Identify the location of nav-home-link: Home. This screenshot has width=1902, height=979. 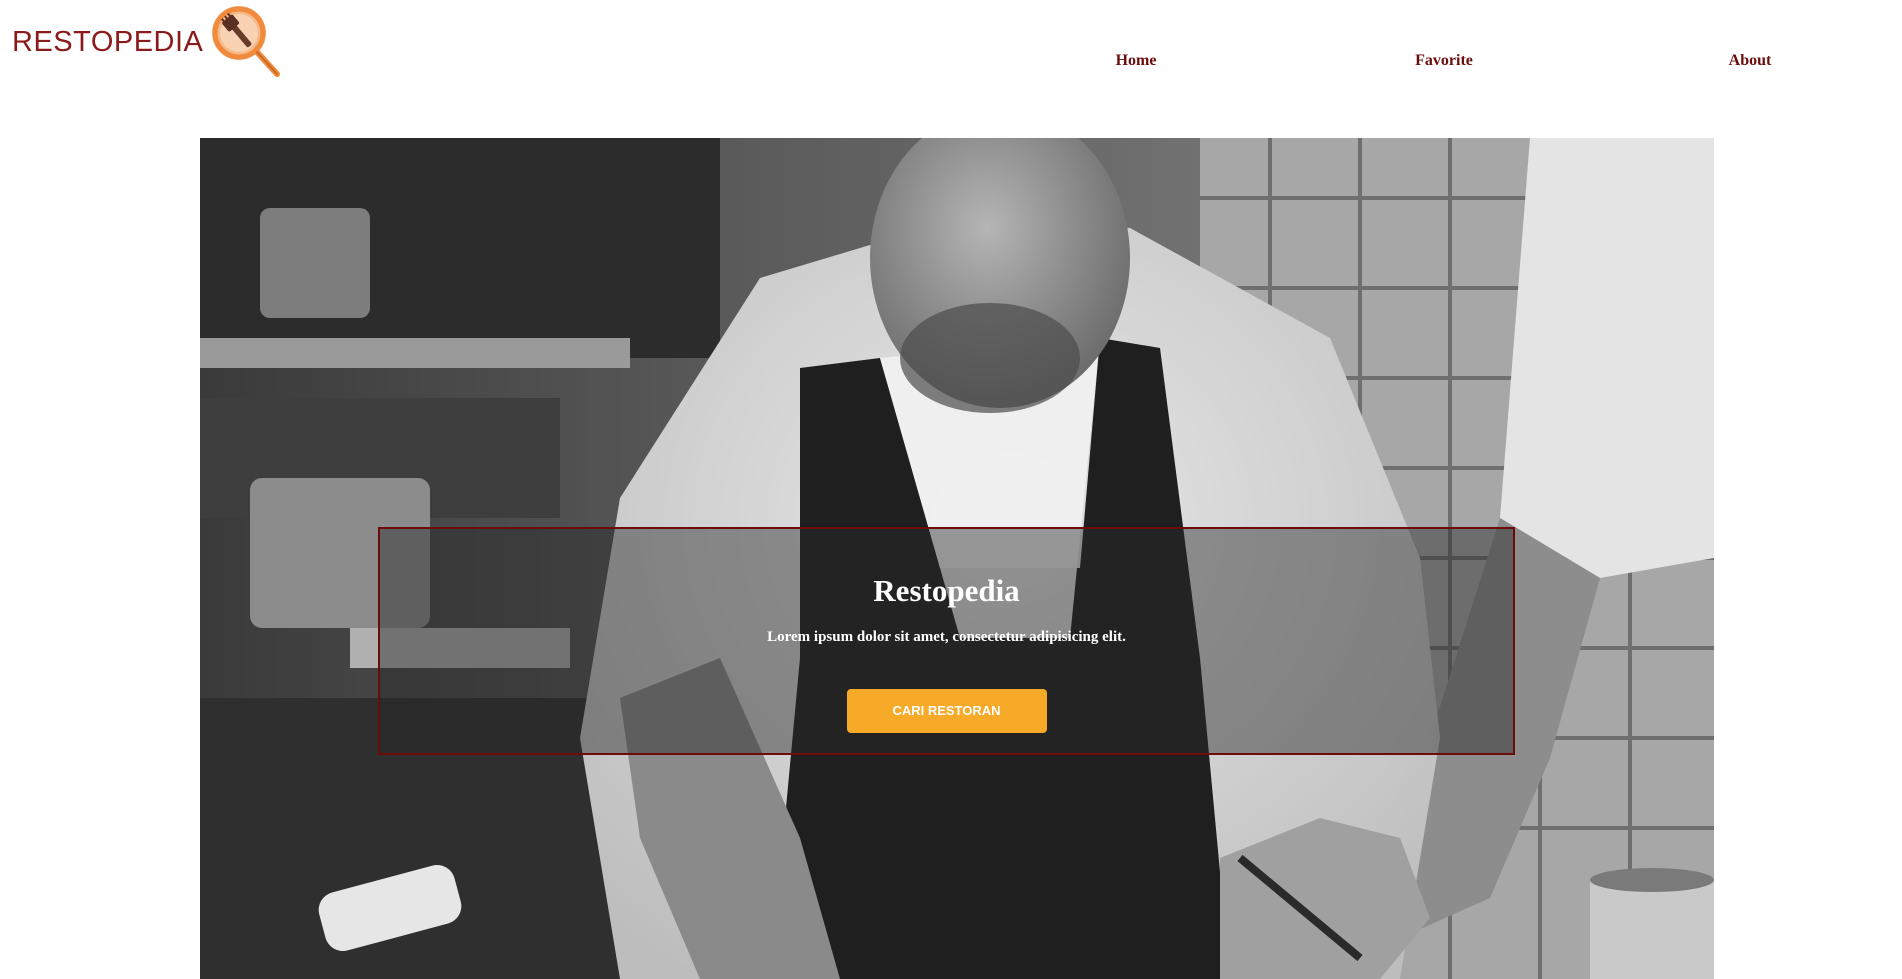
(1136, 61).